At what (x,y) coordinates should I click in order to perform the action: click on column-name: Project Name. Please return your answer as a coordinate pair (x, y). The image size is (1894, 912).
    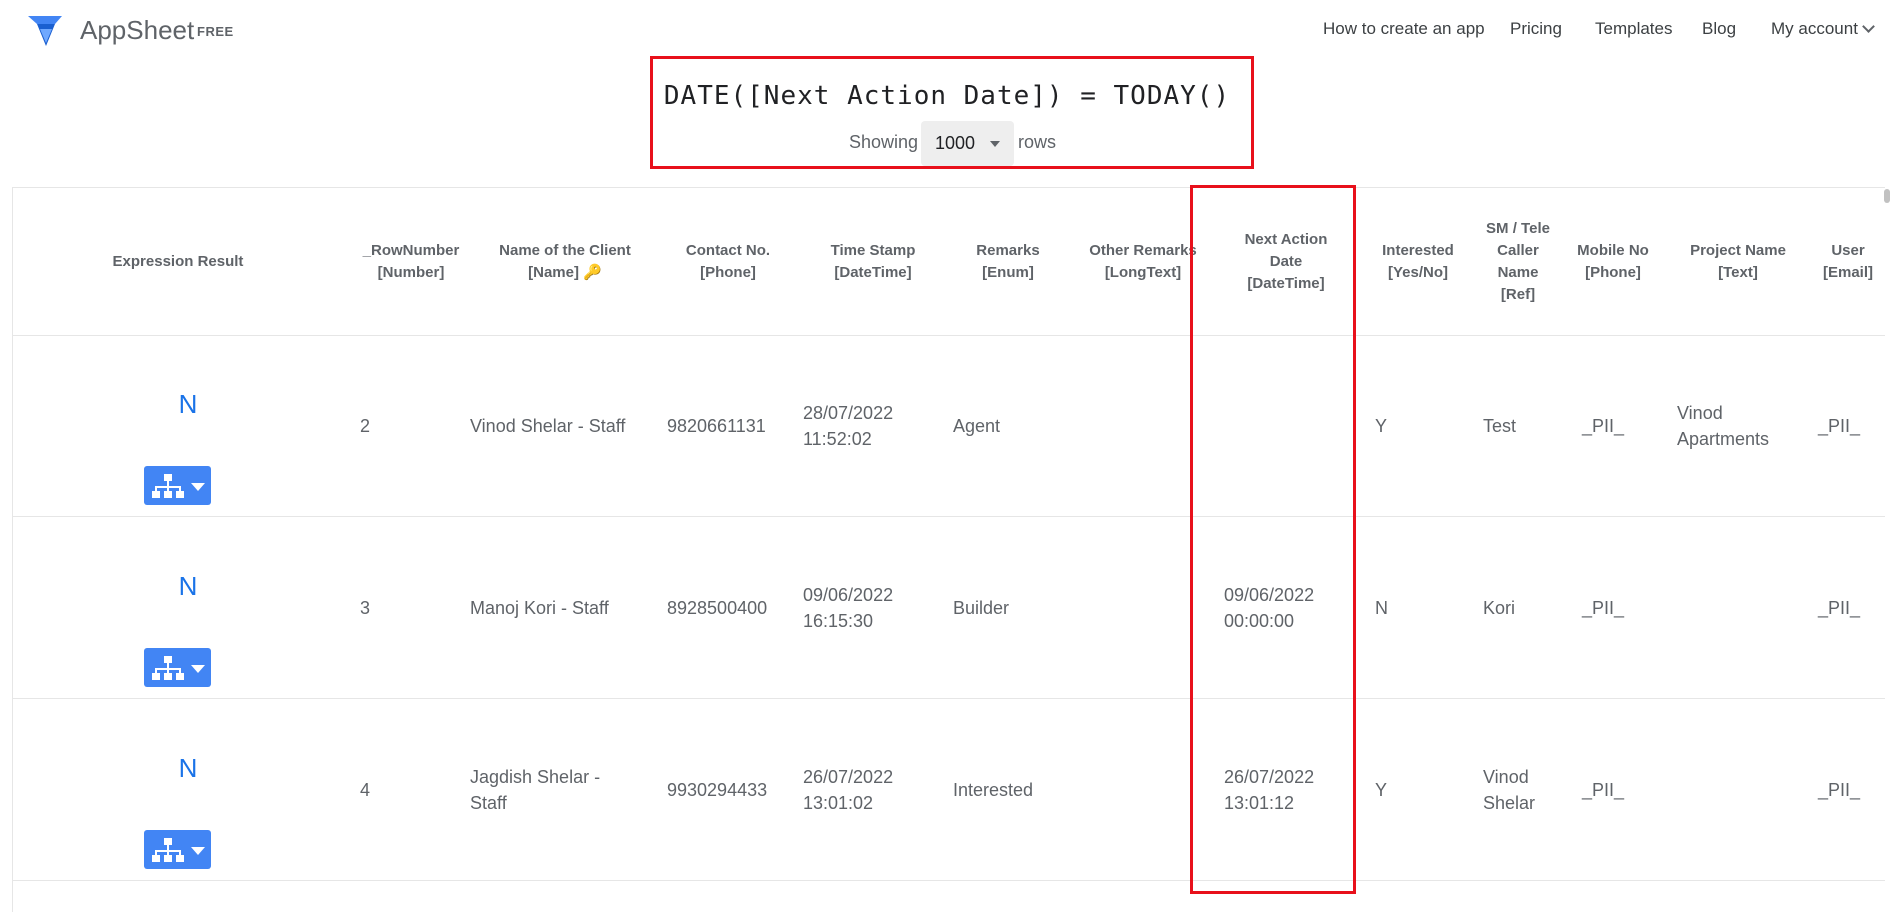
    Looking at the image, I should click on (1738, 250).